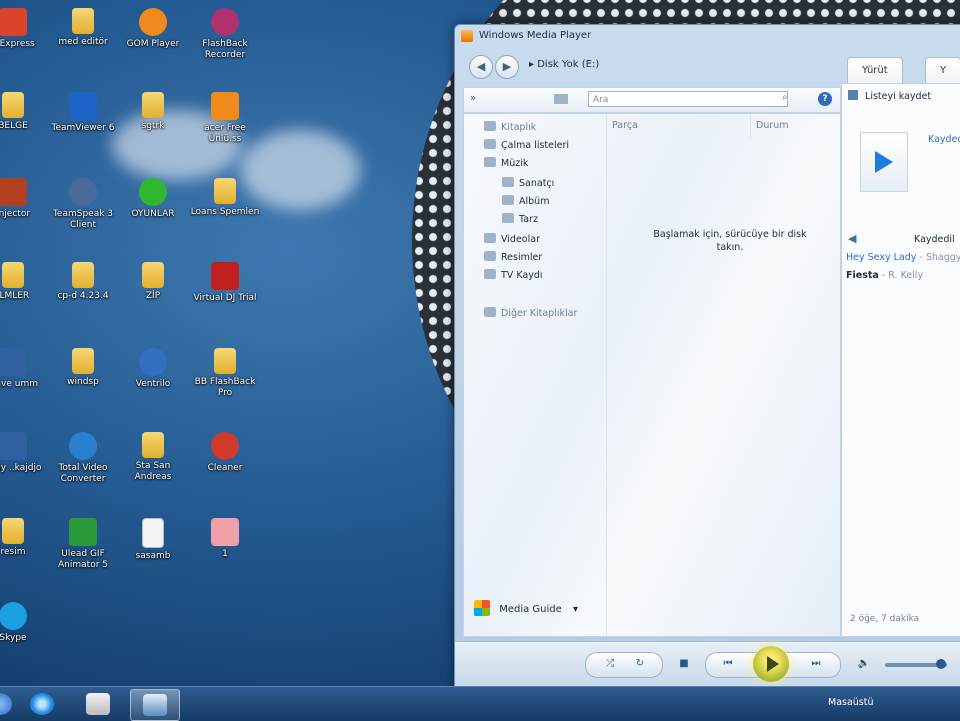 The height and width of the screenshot is (721, 960). Describe the element at coordinates (772, 125) in the screenshot. I see `column-header-status: Durum` at that location.